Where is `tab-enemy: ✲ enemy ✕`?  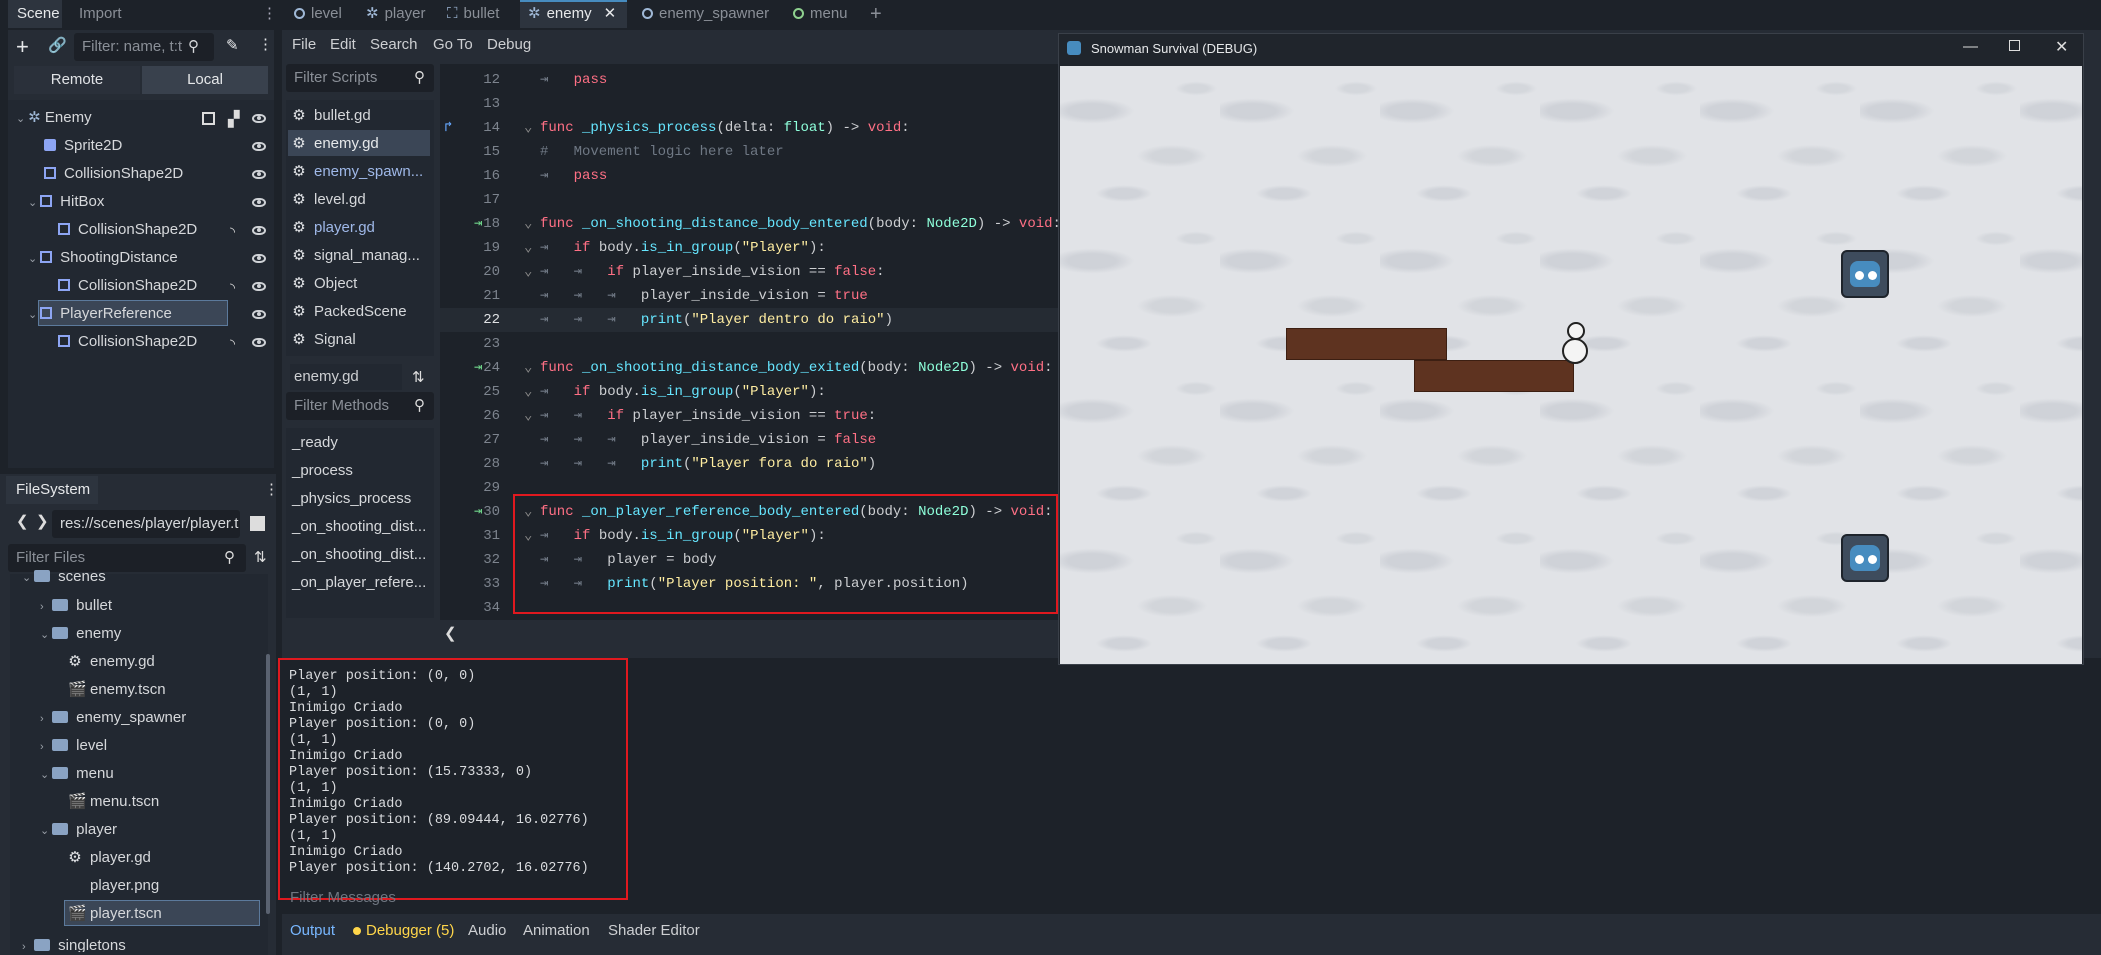
tab-enemy: ✲ enemy ✕ is located at coordinates (573, 14).